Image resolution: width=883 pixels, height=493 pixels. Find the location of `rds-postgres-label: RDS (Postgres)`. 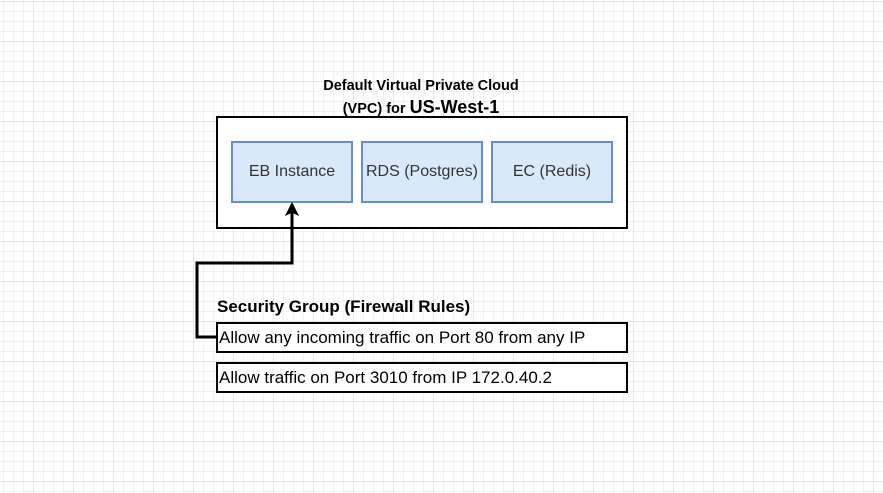

rds-postgres-label: RDS (Postgres) is located at coordinates (422, 171).